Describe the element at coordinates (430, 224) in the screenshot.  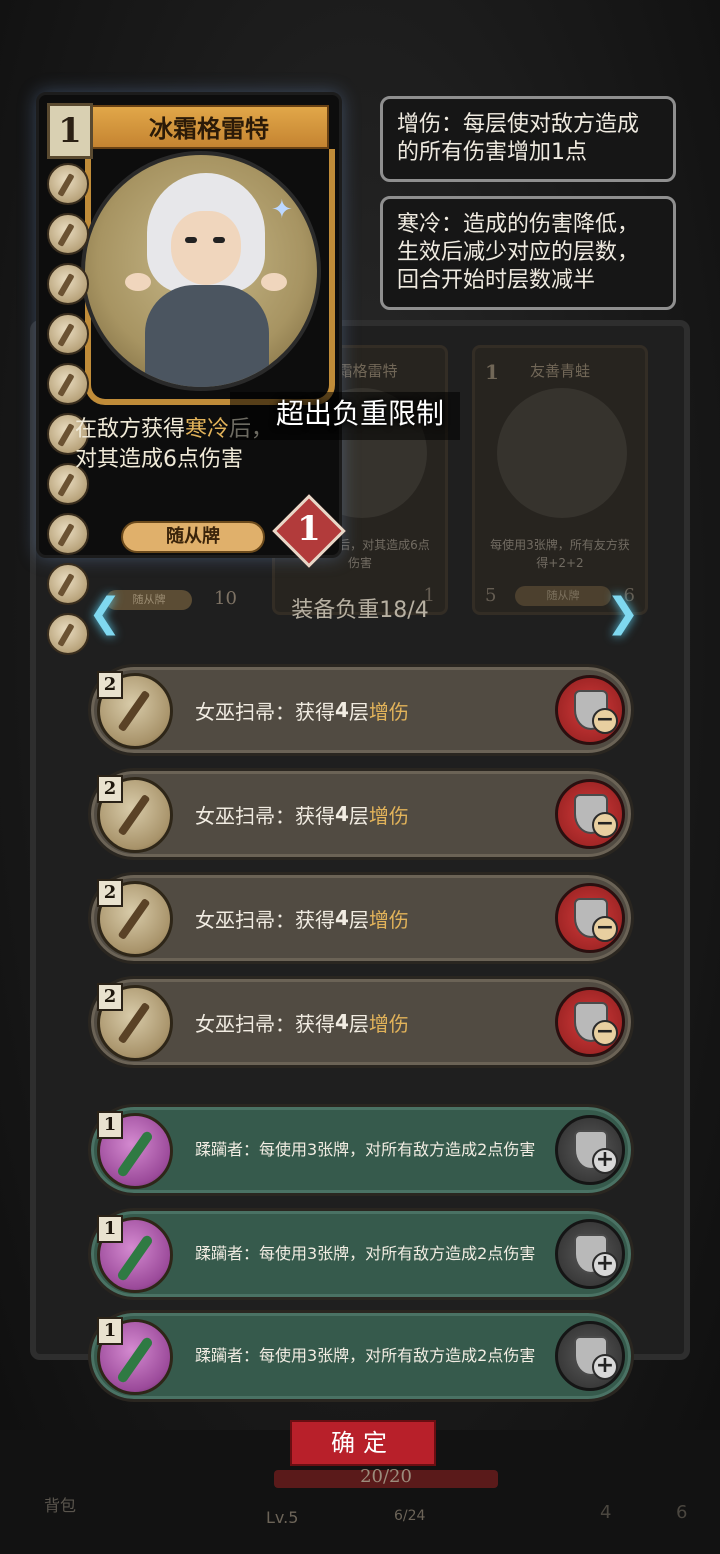
I see `tooltip-keyword: 寒冷：` at that location.